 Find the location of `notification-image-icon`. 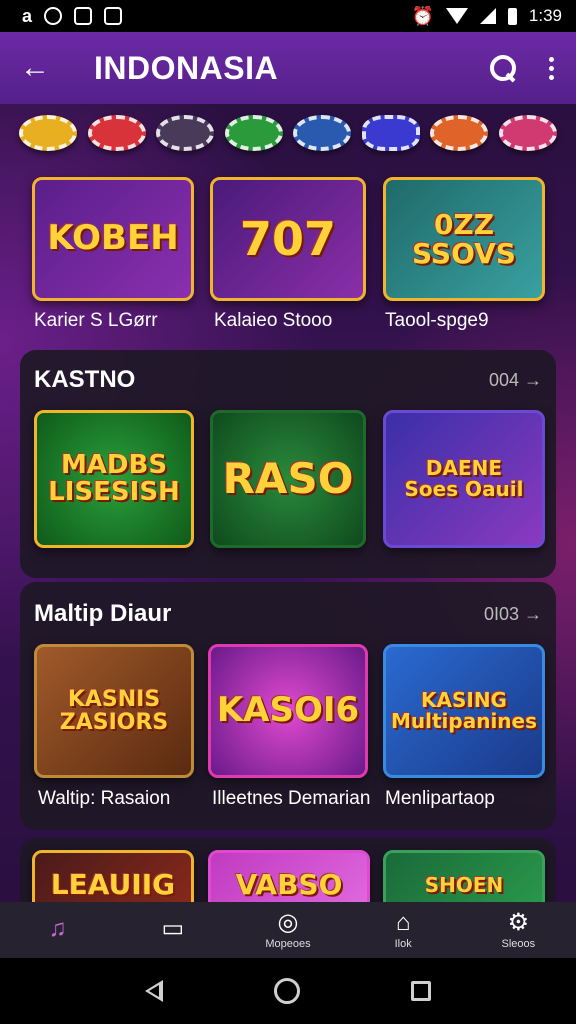

notification-image-icon is located at coordinates (113, 16).